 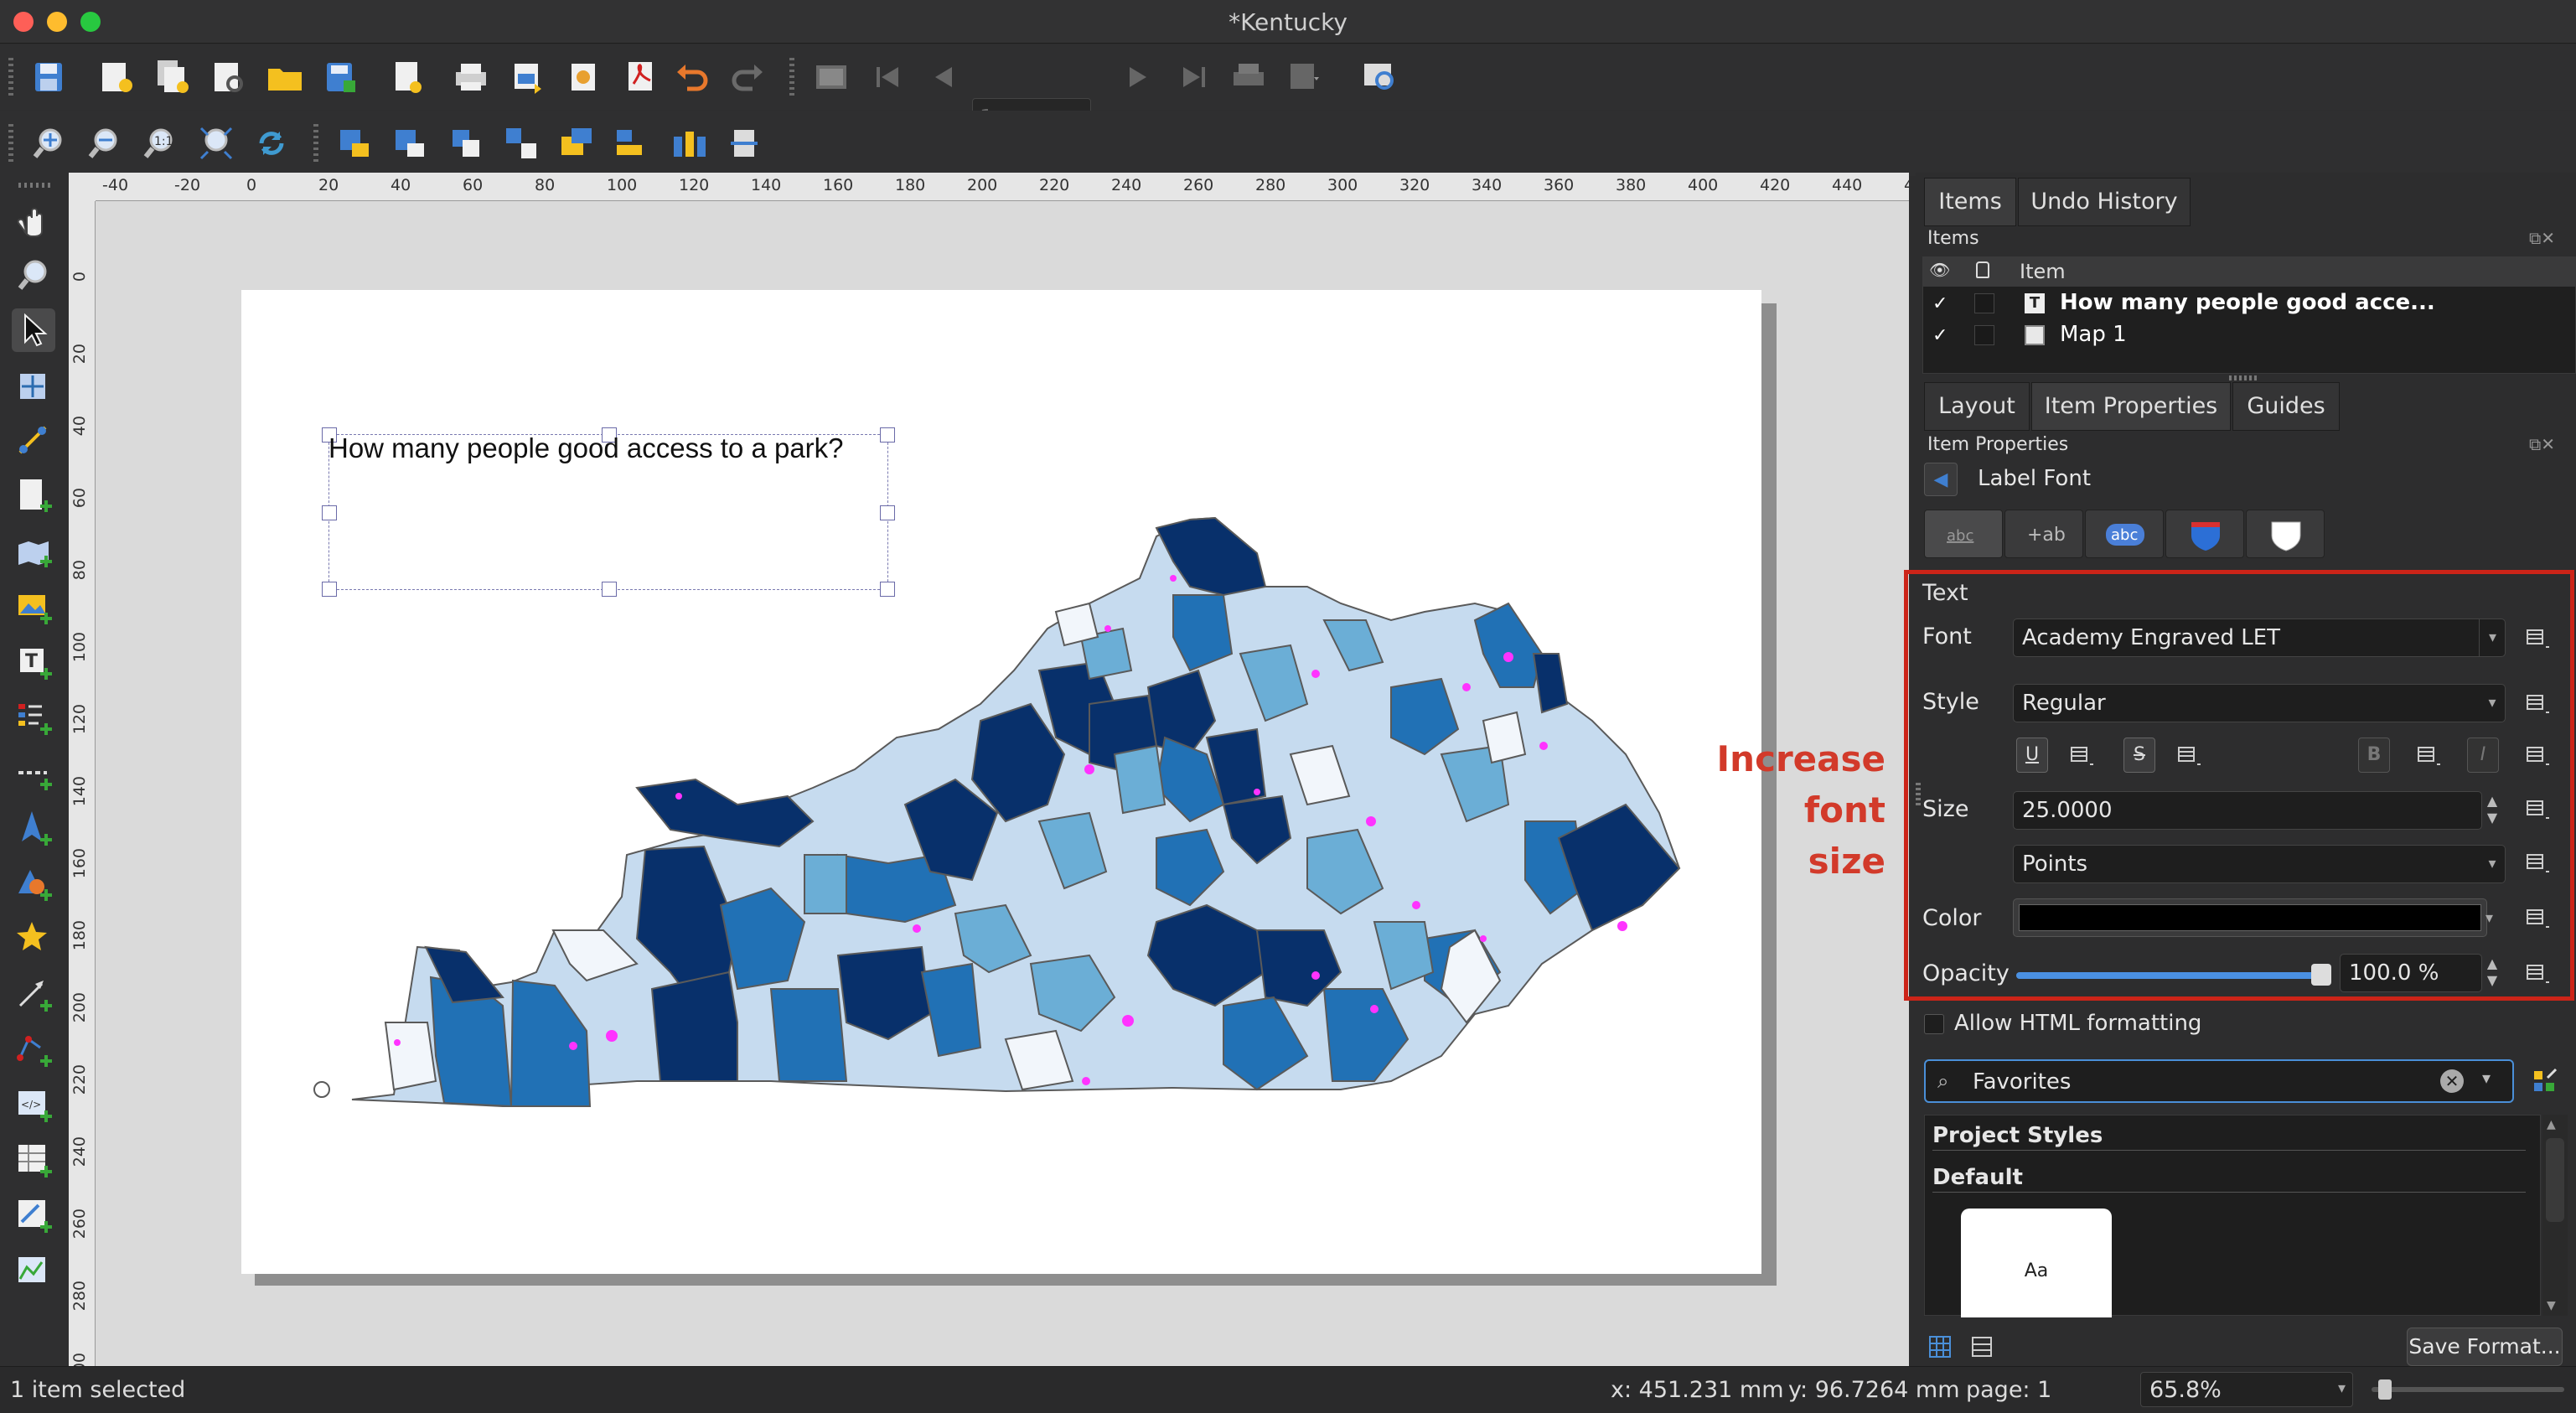 I want to click on add-picture-icon, so click(x=33, y=607).